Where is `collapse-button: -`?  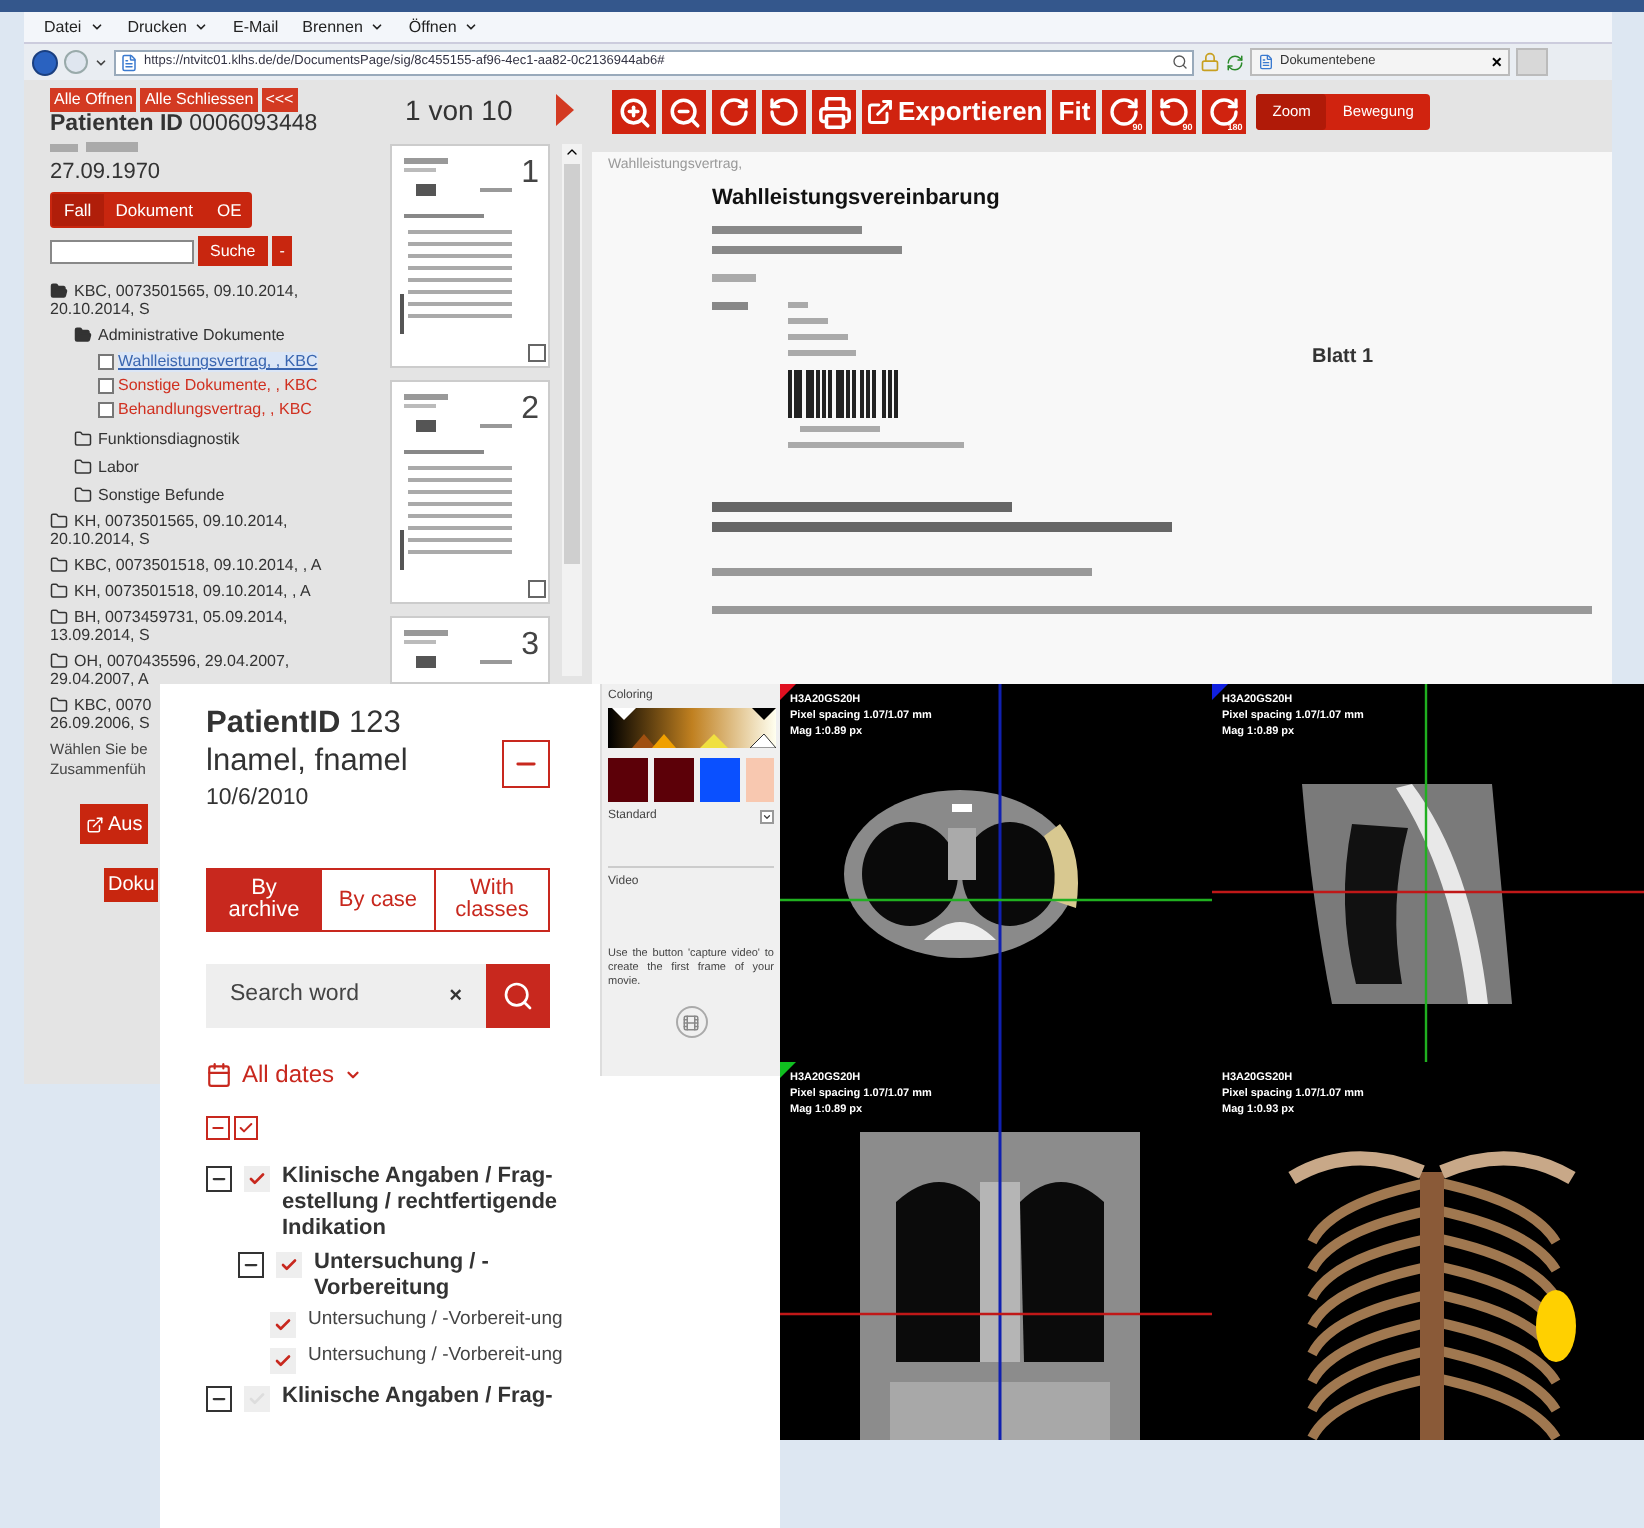
collapse-button: - is located at coordinates (282, 251).